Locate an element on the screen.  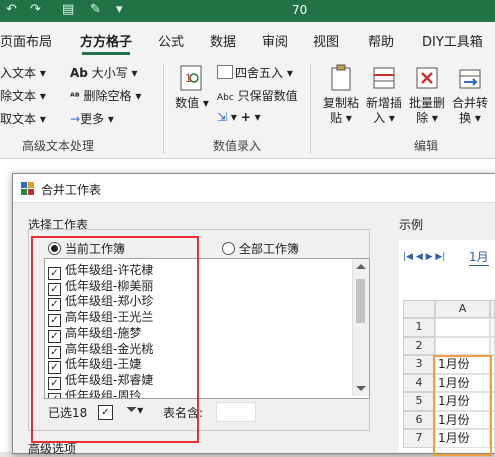
plus-icon: + is located at coordinates (245, 117).